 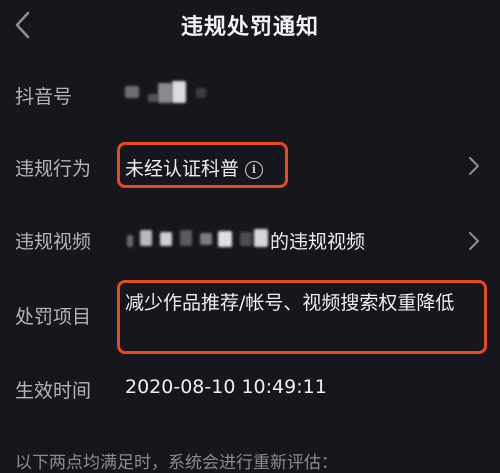 I want to click on effective-time-label: 生效时间, so click(x=53, y=391).